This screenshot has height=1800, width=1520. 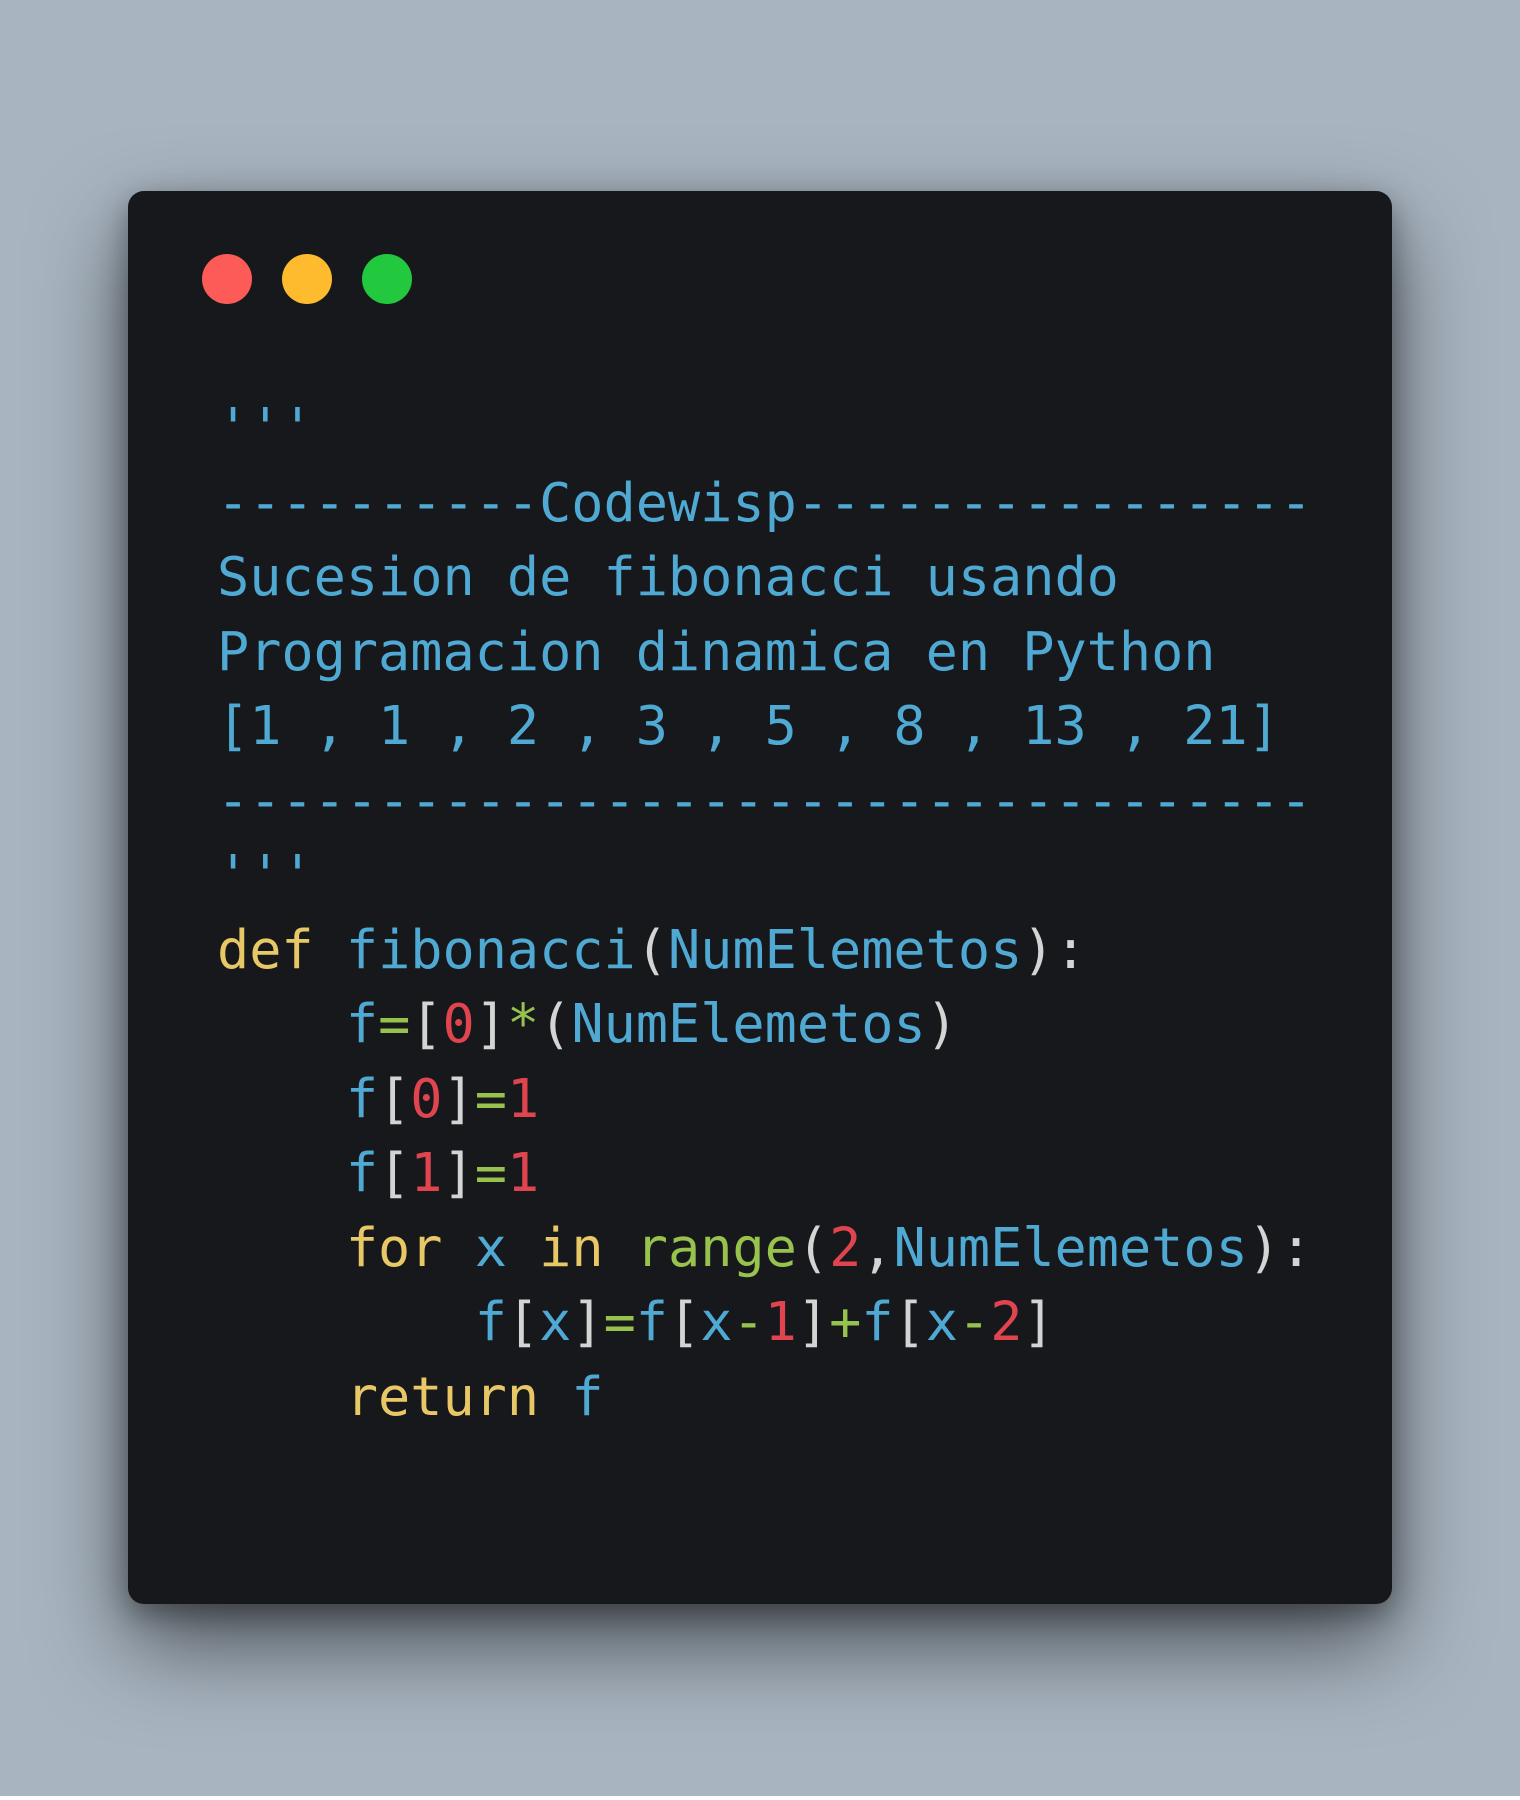 I want to click on docstring-sequence: [1 , 1 , 2 , 3 , 5 , 8 , 13 , 21], so click(x=748, y=725).